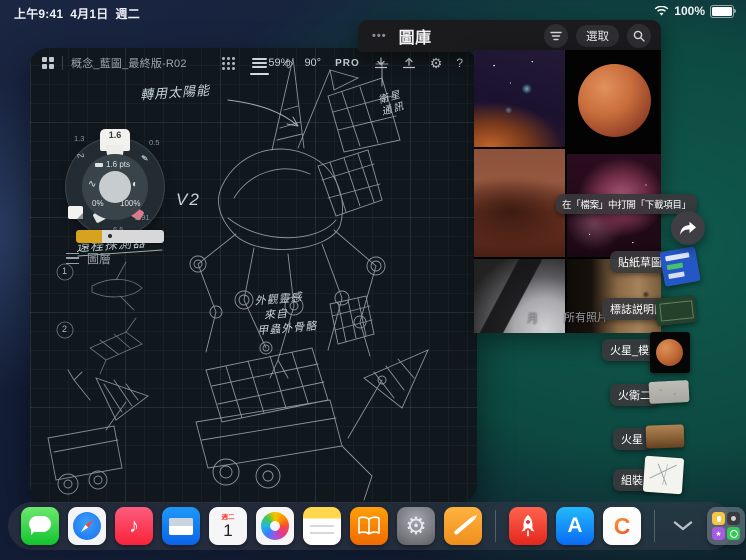 The width and height of the screenshot is (746, 560). Describe the element at coordinates (532, 317) in the screenshot. I see `tab-month: 月` at that location.